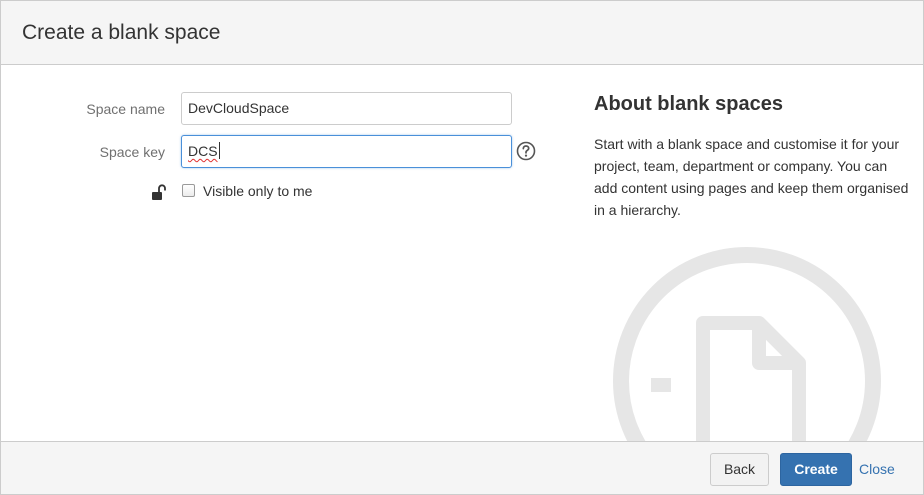 Image resolution: width=924 pixels, height=495 pixels. What do you see at coordinates (688, 104) in the screenshot?
I see `about-title: About blank spaces` at bounding box center [688, 104].